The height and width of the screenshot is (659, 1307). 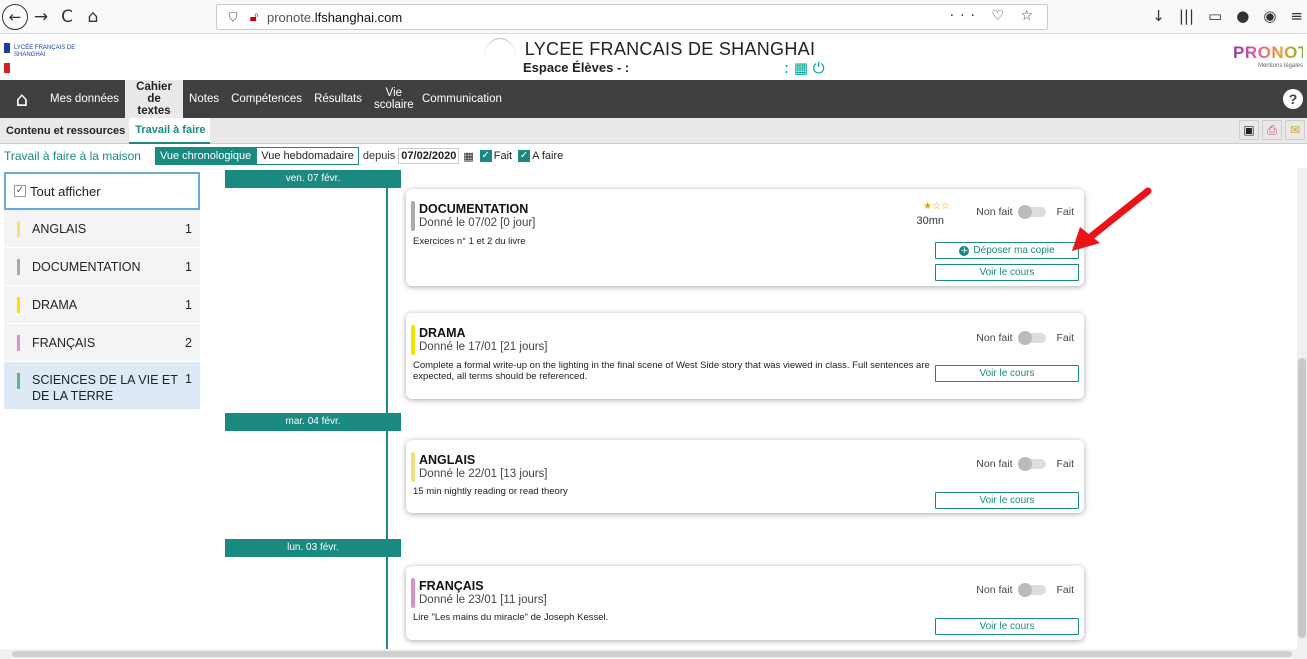 What do you see at coordinates (205, 156) in the screenshot?
I see `view-chronological-button: Vue chronologique` at bounding box center [205, 156].